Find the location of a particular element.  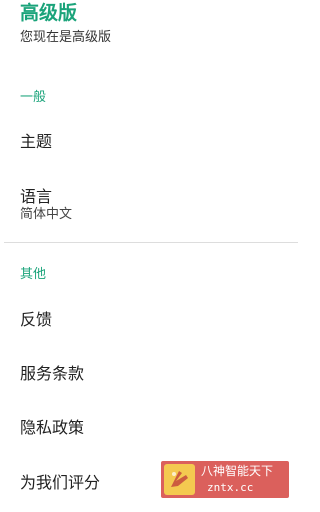

settings-item-feedback: 反馈 is located at coordinates (151, 321).